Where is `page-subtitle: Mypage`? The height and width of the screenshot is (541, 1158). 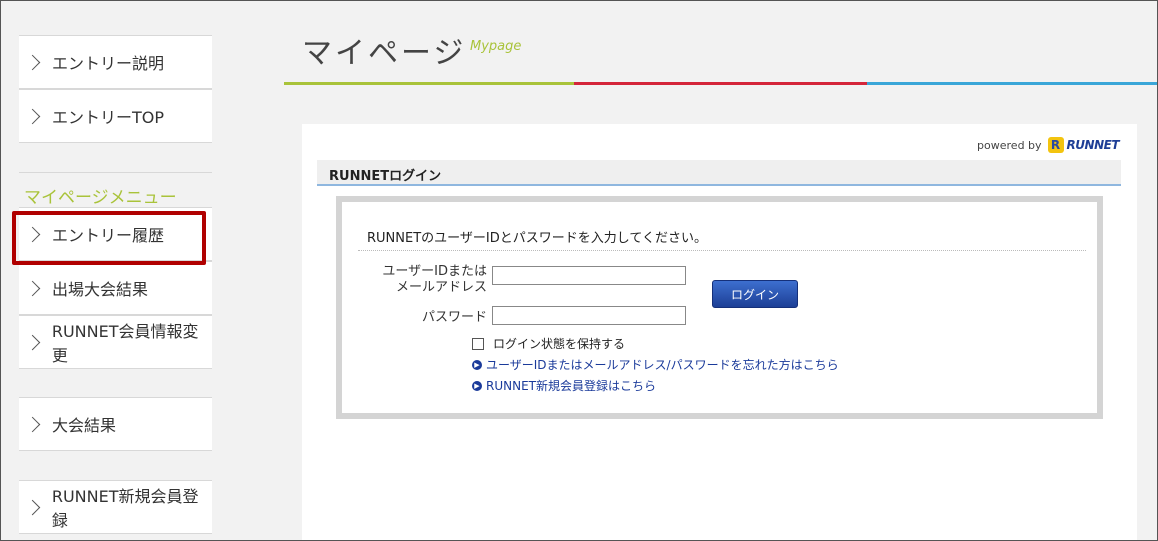 page-subtitle: Mypage is located at coordinates (496, 46).